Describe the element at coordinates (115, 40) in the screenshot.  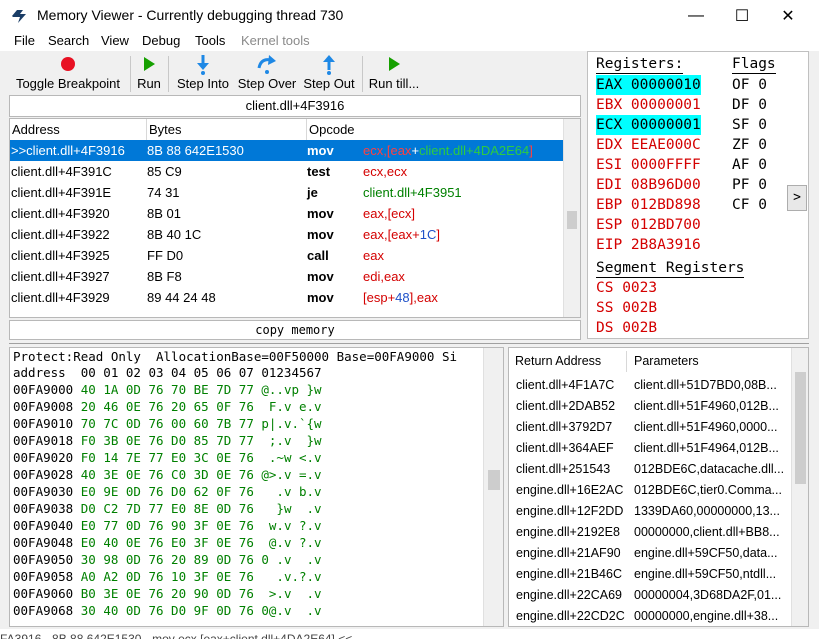
I see `menu-view: View` at that location.